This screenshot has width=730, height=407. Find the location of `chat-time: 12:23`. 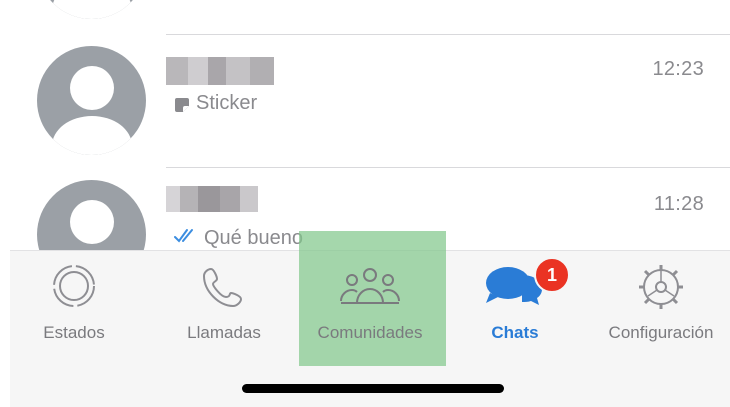

chat-time: 12:23 is located at coordinates (678, 69).